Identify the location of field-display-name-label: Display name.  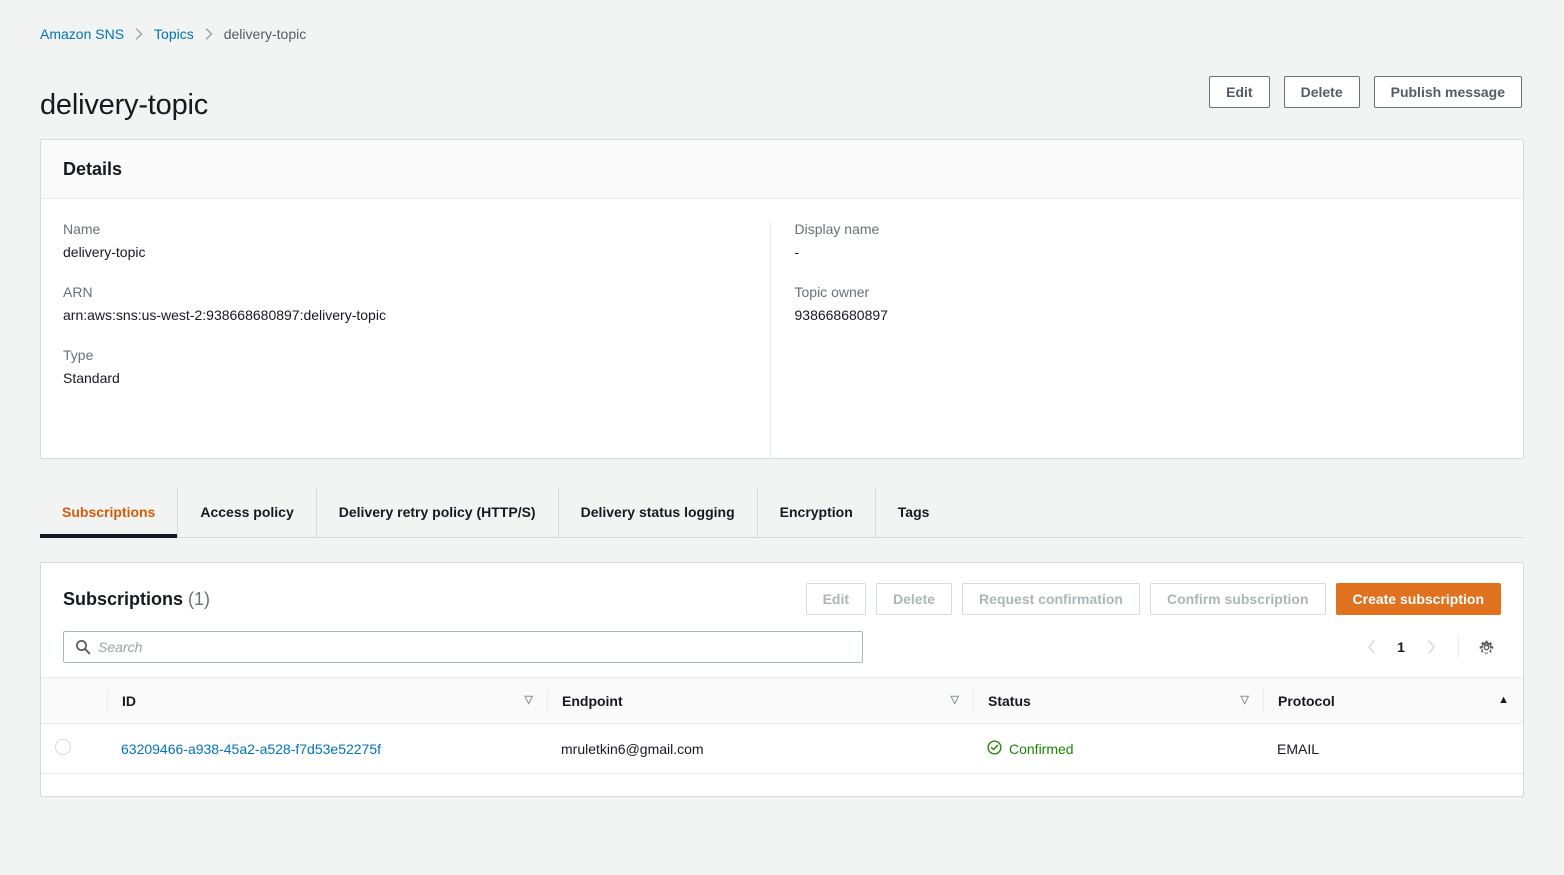
(837, 229).